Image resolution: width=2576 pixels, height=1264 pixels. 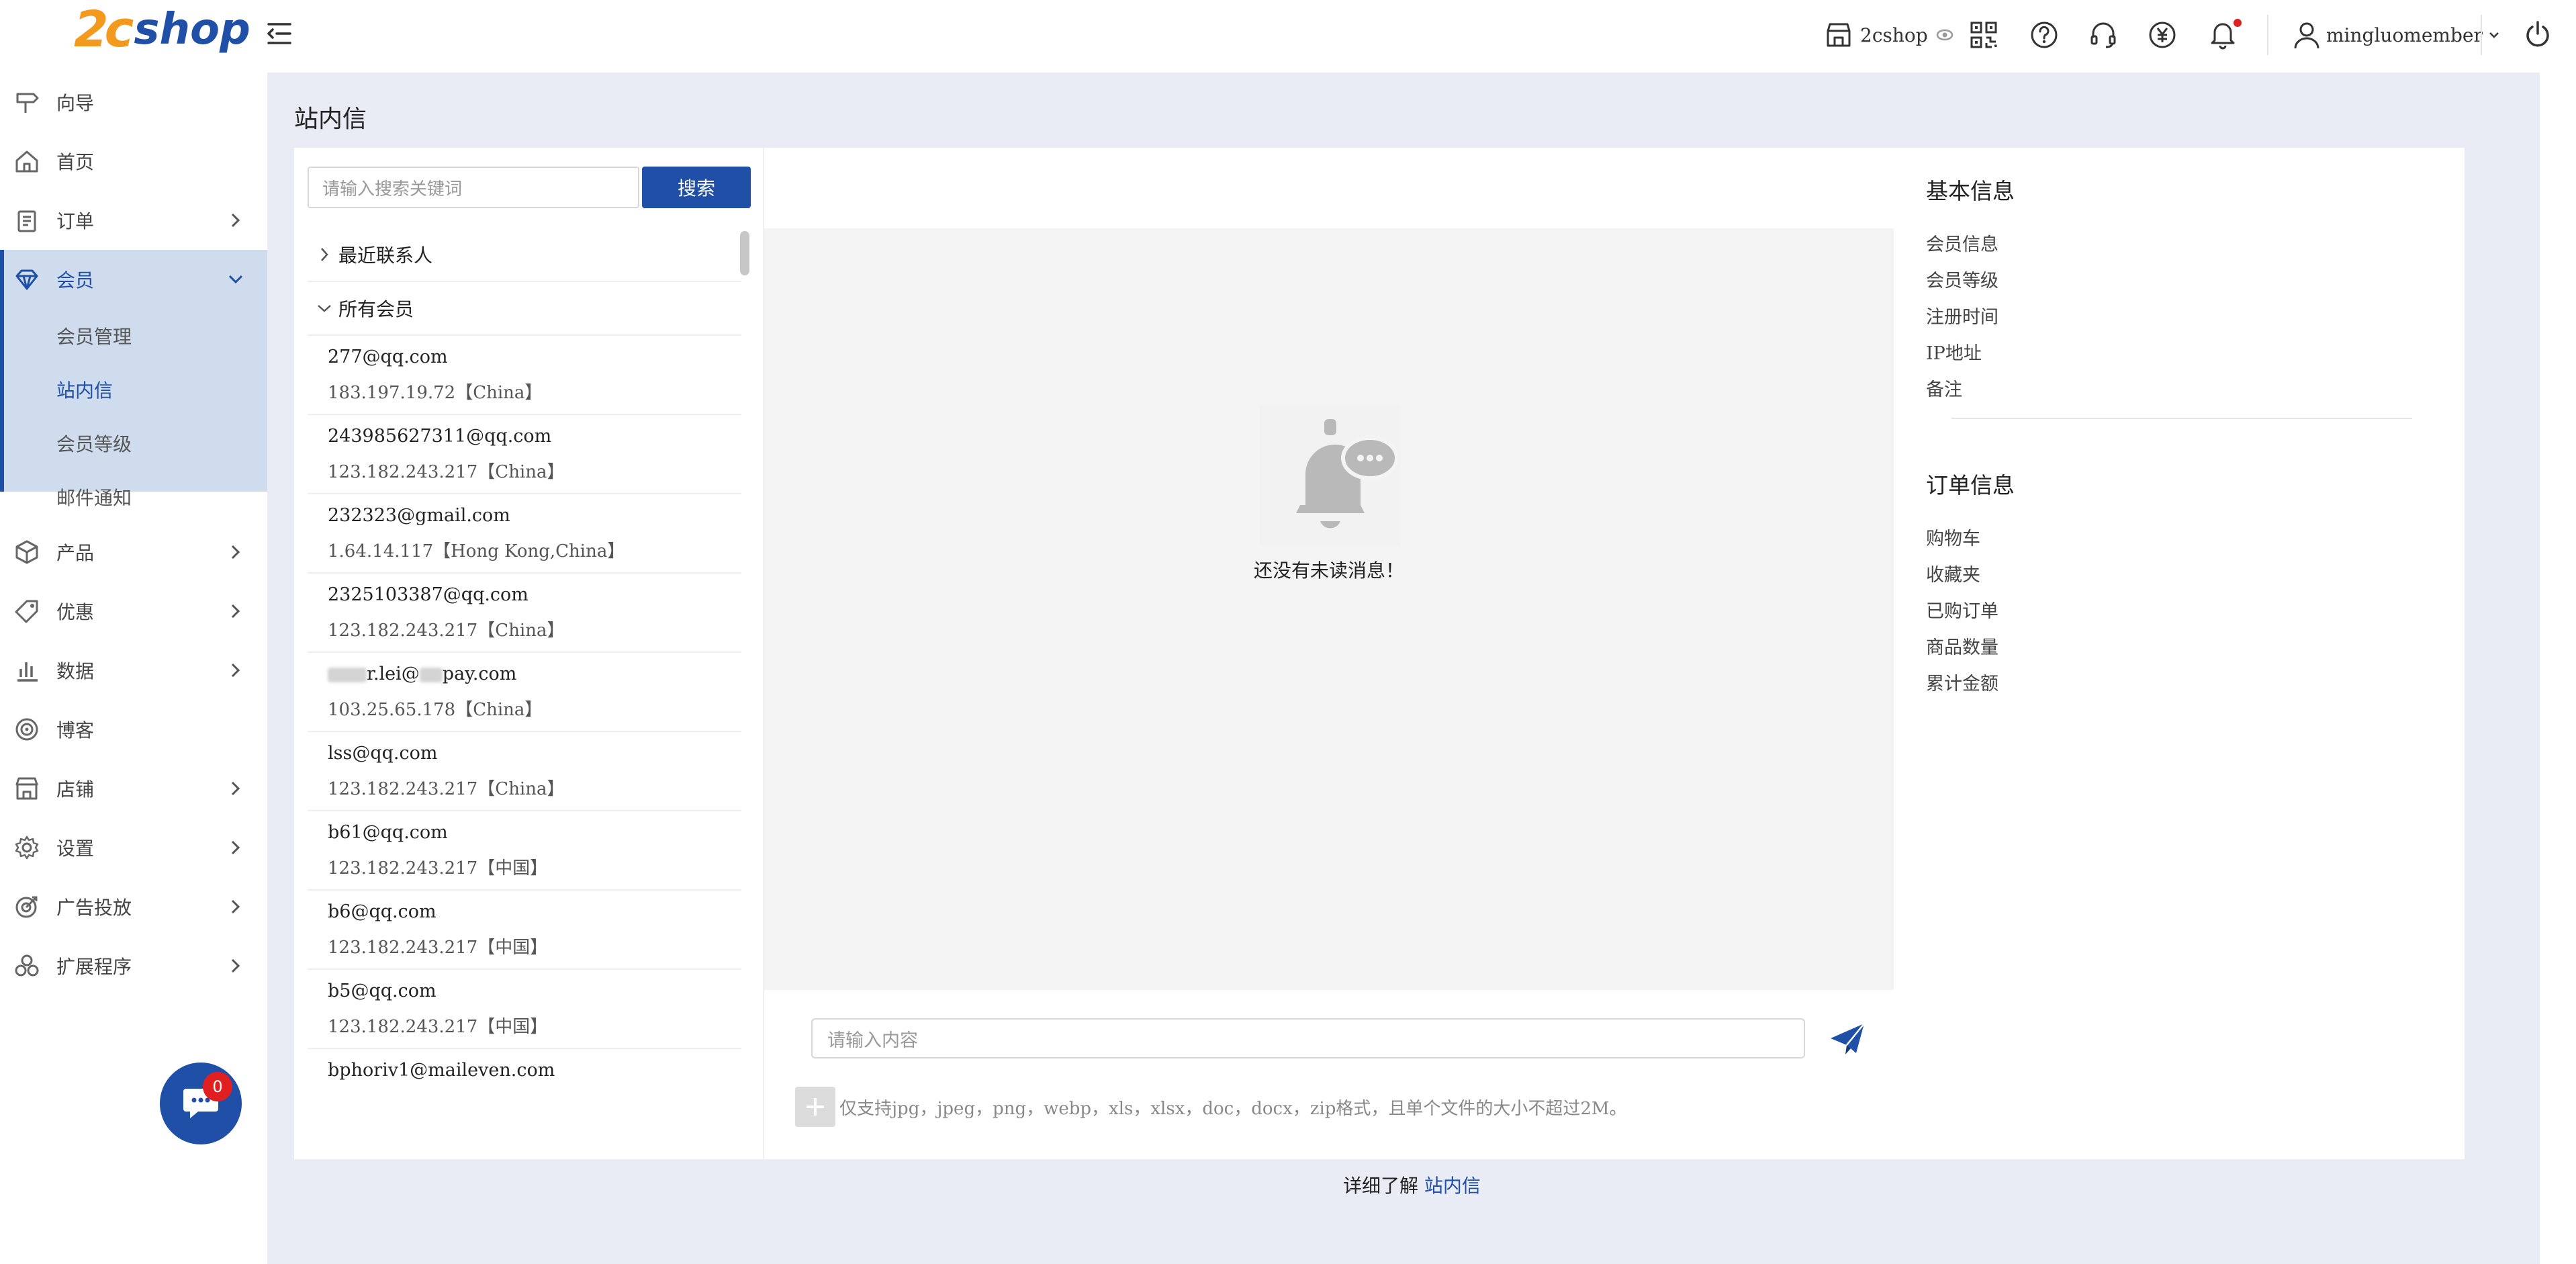 I want to click on contact-list-scrollbar, so click(x=744, y=693).